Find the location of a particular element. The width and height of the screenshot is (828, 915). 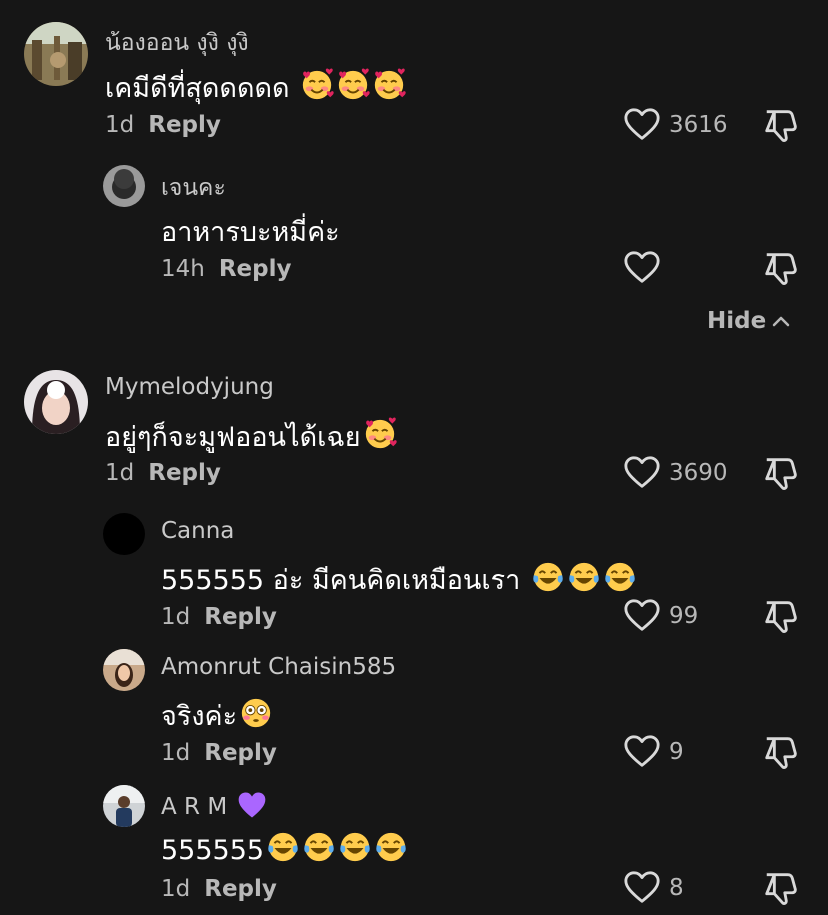

chevron-up-icon is located at coordinates (781, 321).